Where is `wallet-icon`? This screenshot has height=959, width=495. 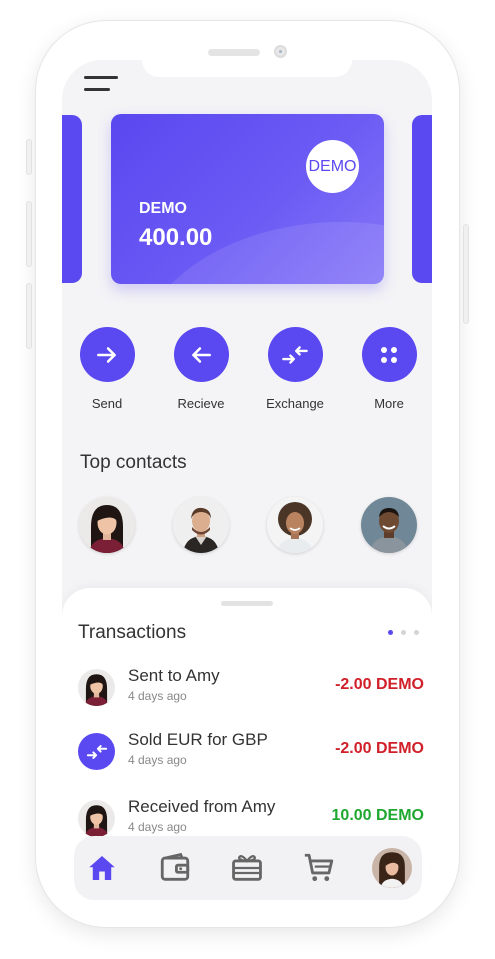 wallet-icon is located at coordinates (175, 868).